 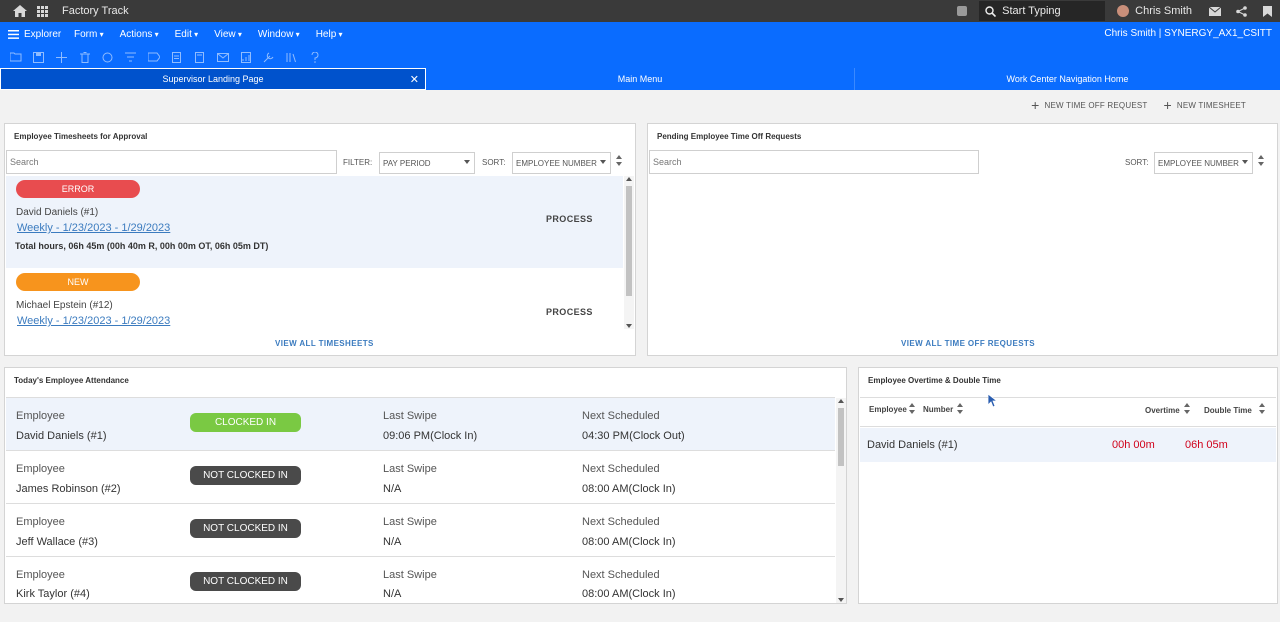 I want to click on record-icon, so click(x=962, y=11).